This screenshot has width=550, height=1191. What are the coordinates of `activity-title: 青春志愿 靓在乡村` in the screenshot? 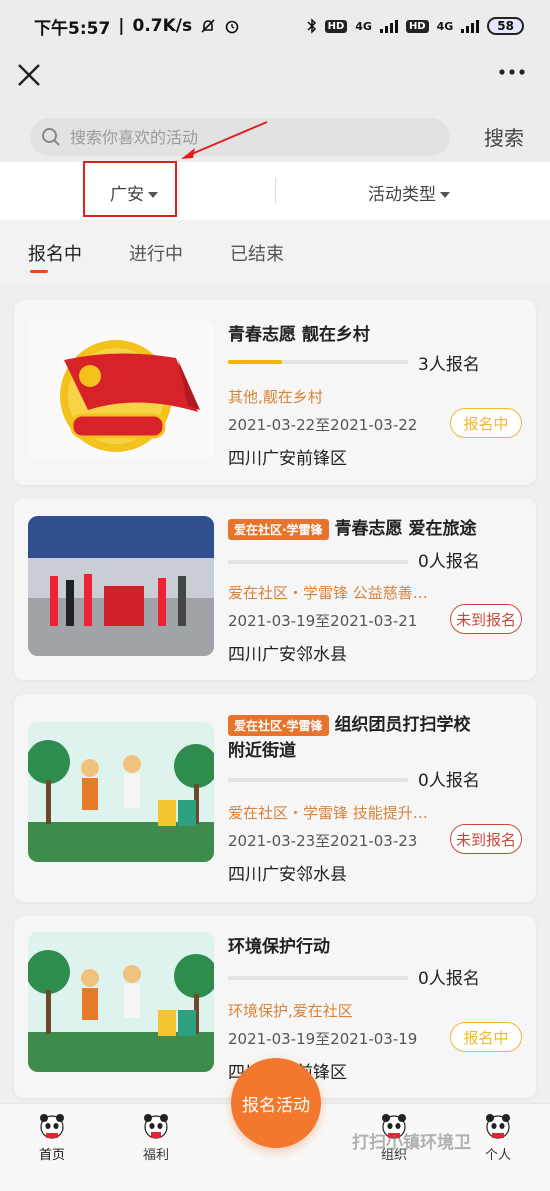 It's located at (299, 335).